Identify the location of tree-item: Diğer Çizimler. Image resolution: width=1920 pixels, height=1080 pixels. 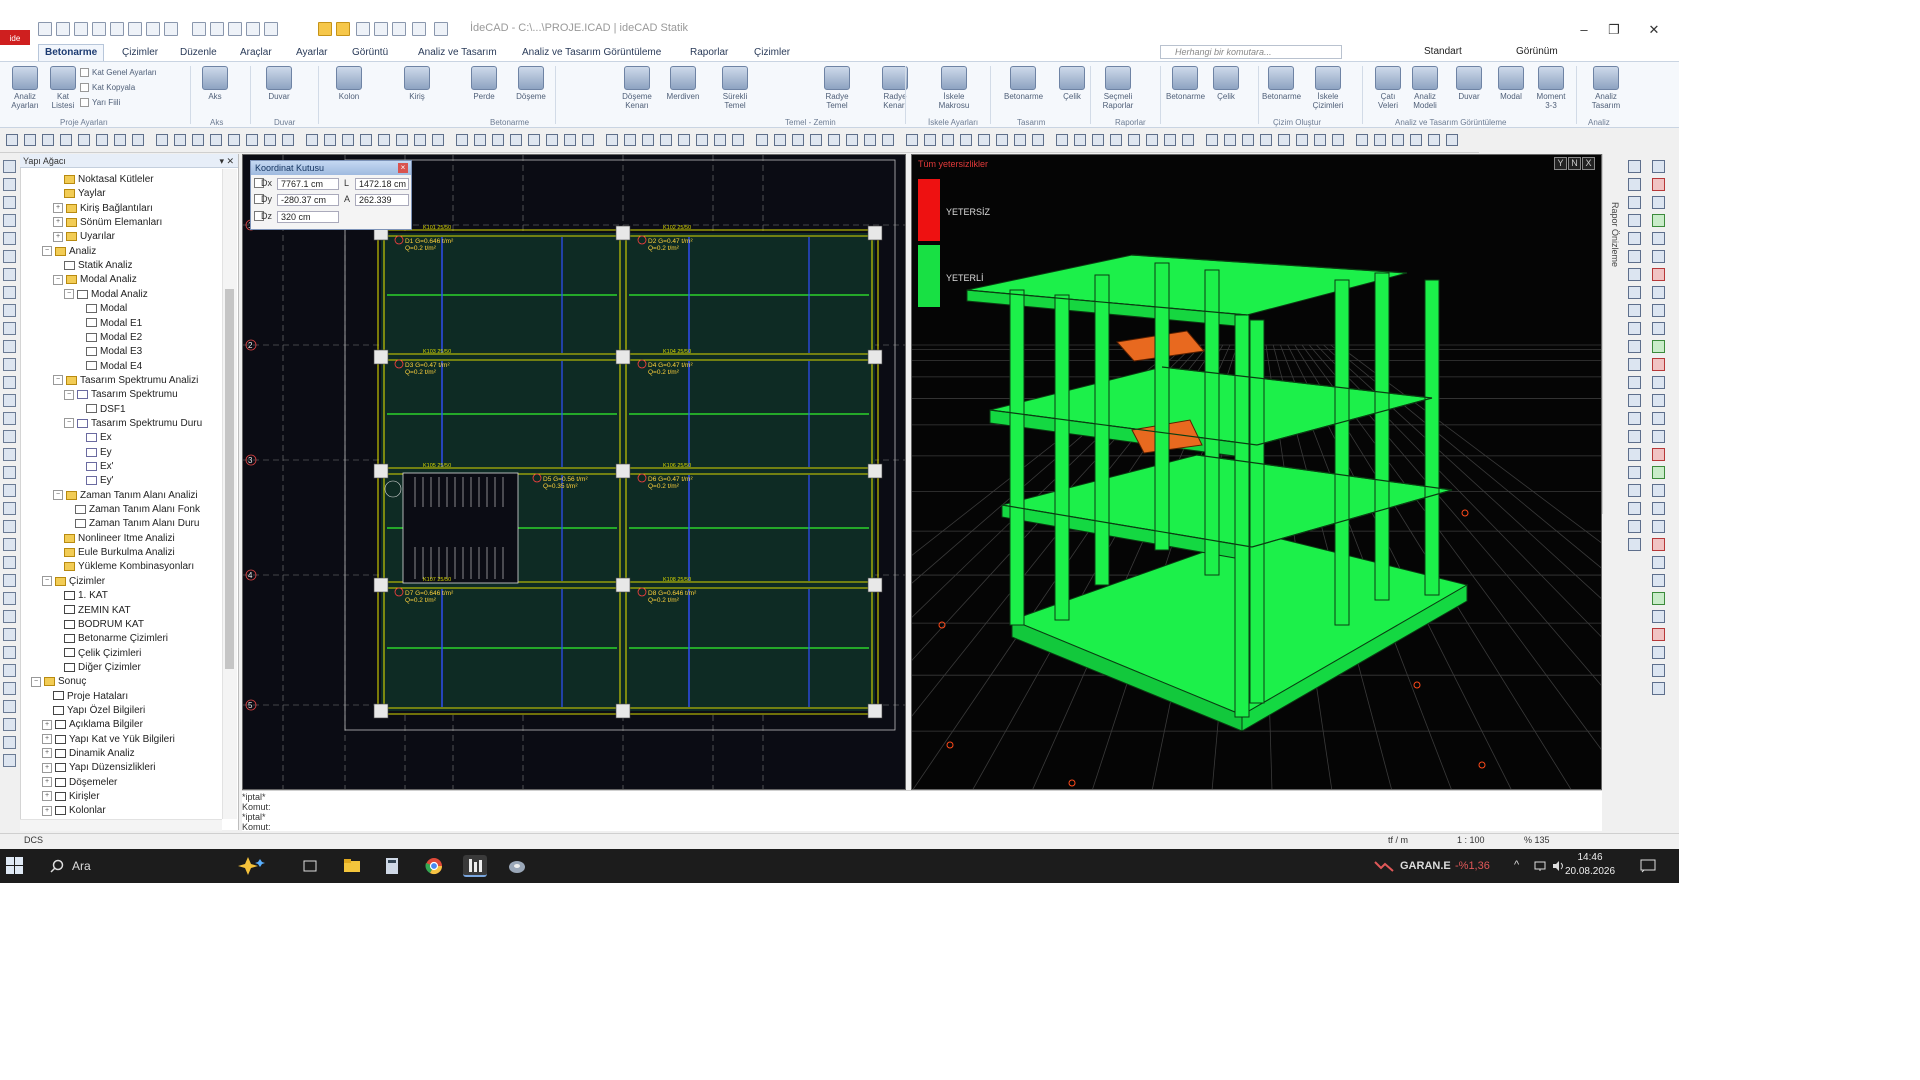
(97, 668).